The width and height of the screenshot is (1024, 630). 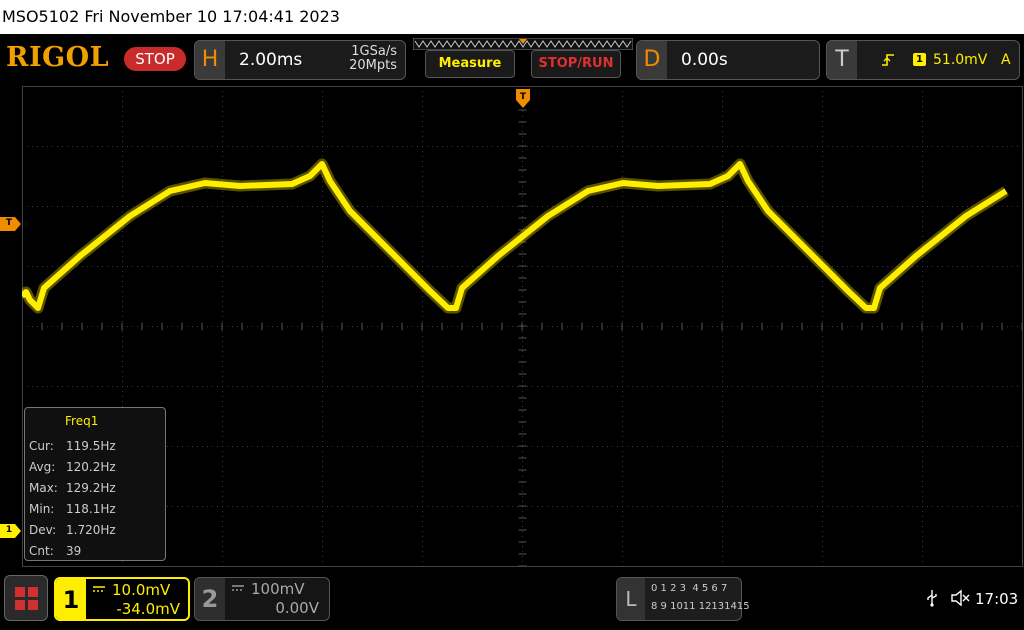 What do you see at coordinates (683, 599) in the screenshot?
I see `logic-panel: L 0 1 2 3 4 5 6 7 8 9 1011 12131415` at bounding box center [683, 599].